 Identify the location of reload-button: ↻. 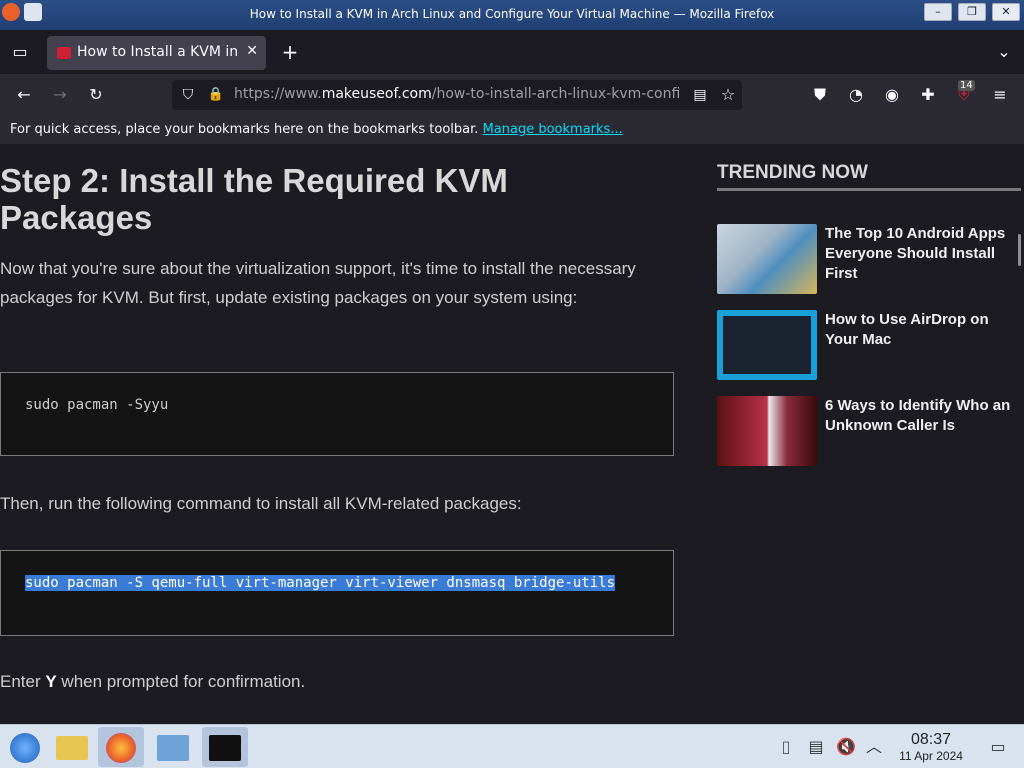
(96, 95).